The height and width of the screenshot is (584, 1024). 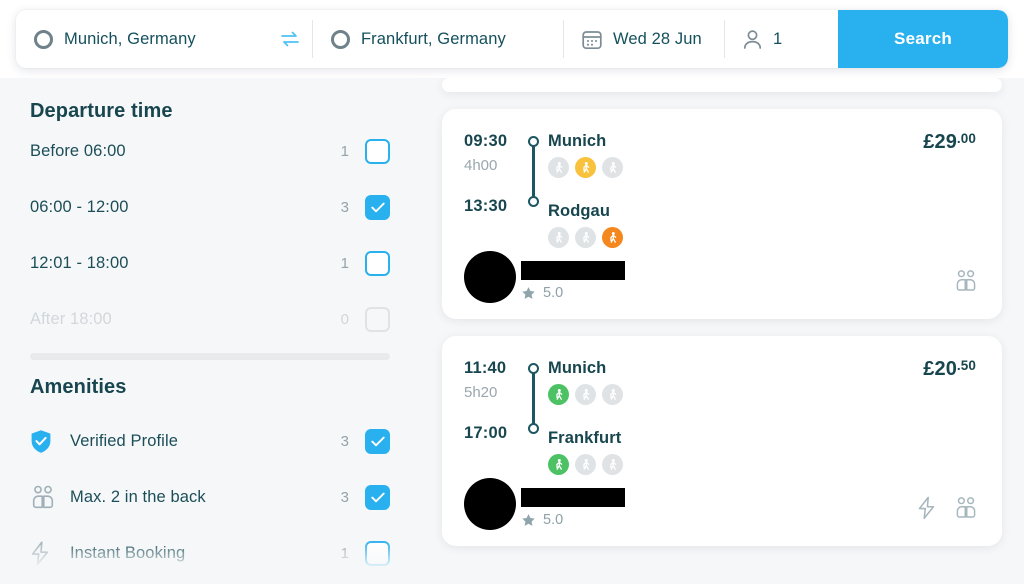 What do you see at coordinates (493, 416) in the screenshot?
I see `trip-times: 11:40 5h20 17:00` at bounding box center [493, 416].